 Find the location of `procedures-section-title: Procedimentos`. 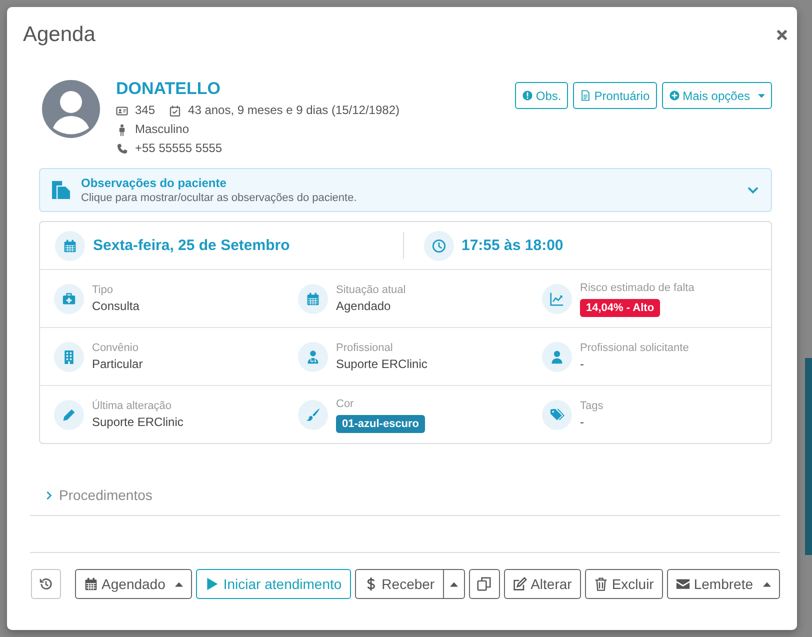

procedures-section-title: Procedimentos is located at coordinates (105, 495).